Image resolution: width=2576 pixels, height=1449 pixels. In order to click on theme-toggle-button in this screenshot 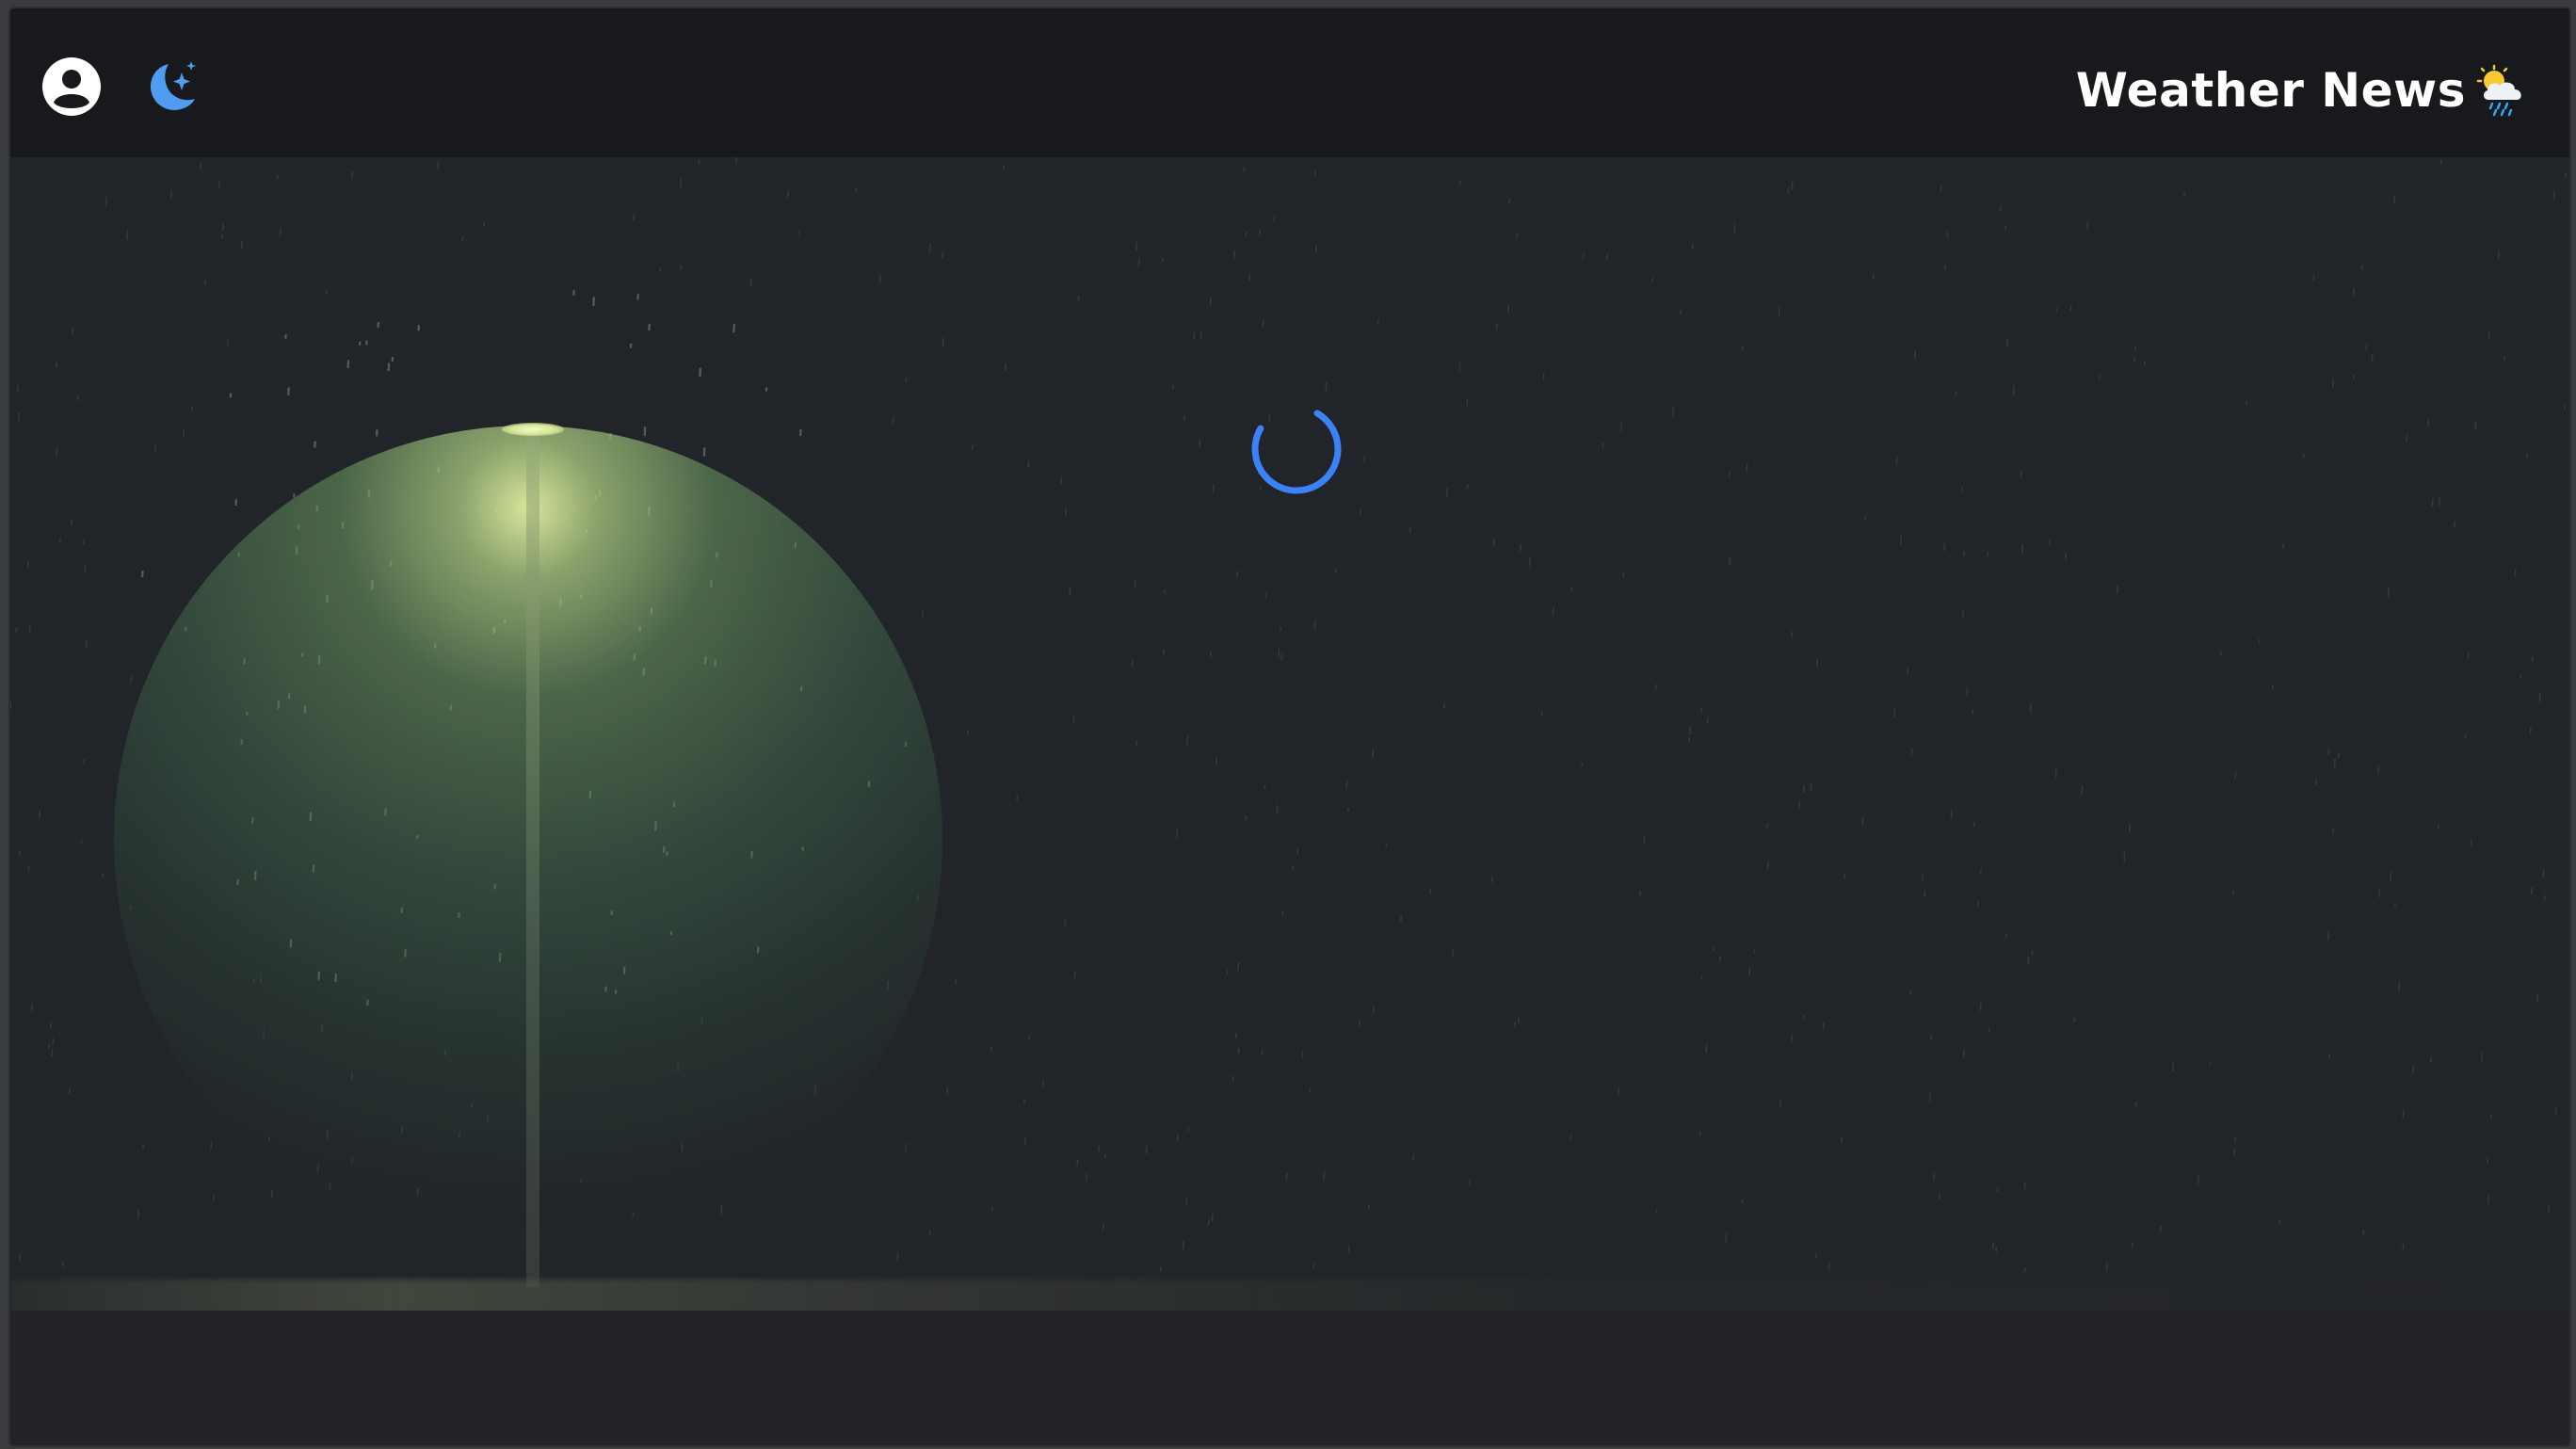, I will do `click(171, 87)`.